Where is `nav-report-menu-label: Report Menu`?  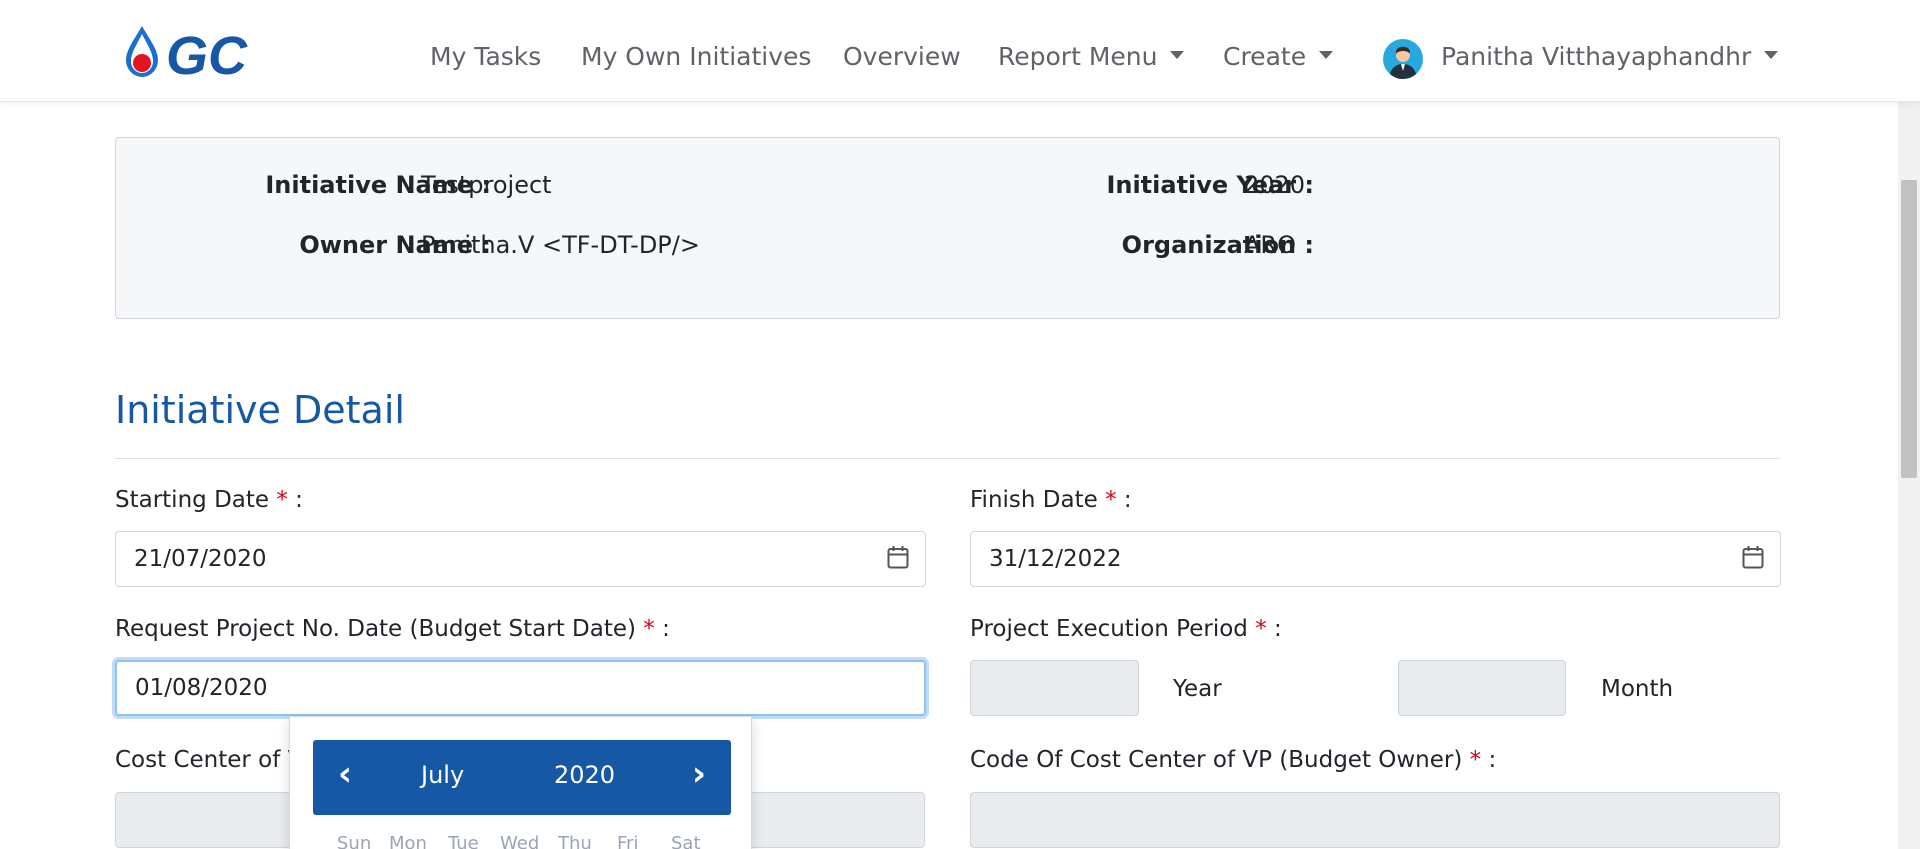
nav-report-menu-label: Report Menu is located at coordinates (1078, 56).